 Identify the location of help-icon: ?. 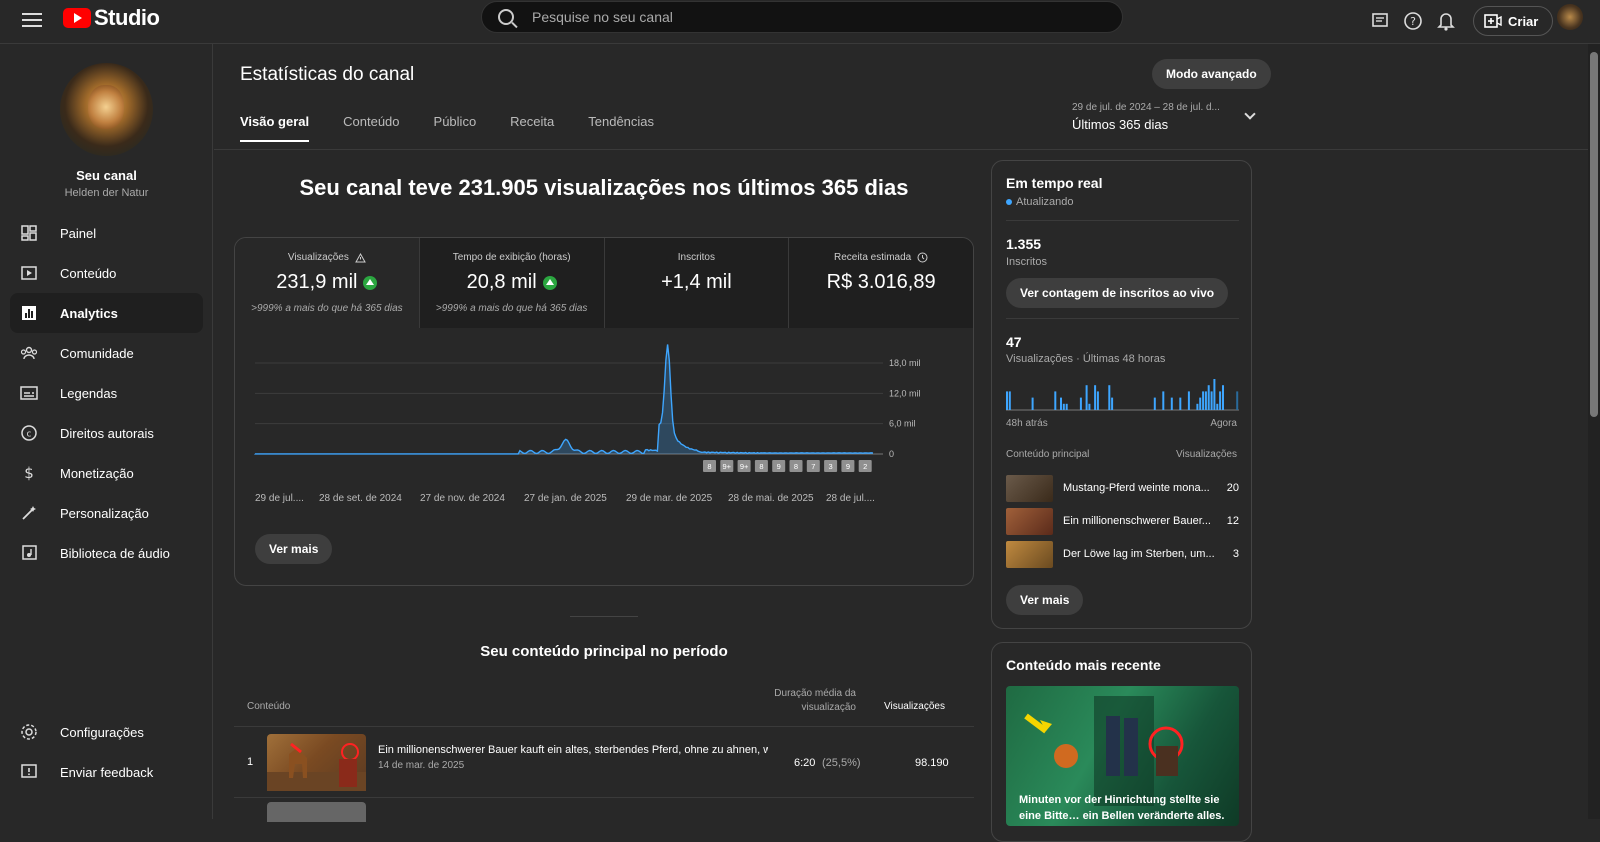
(1413, 21).